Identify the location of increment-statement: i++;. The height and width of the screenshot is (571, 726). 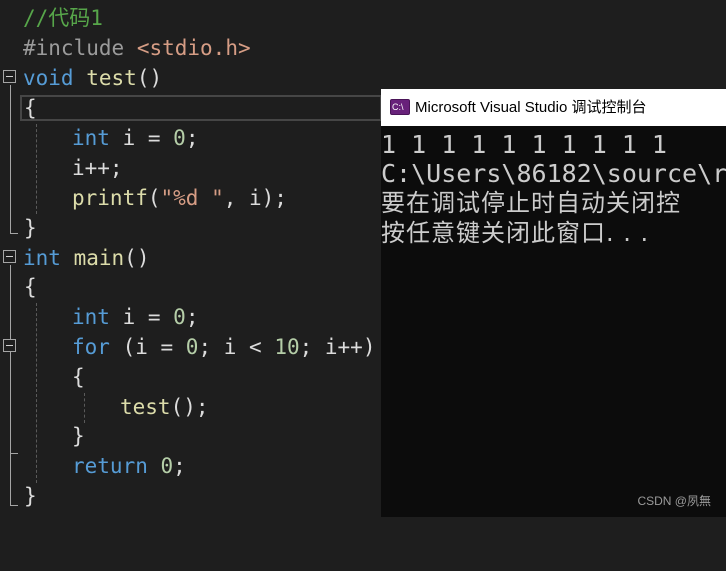
(97, 168).